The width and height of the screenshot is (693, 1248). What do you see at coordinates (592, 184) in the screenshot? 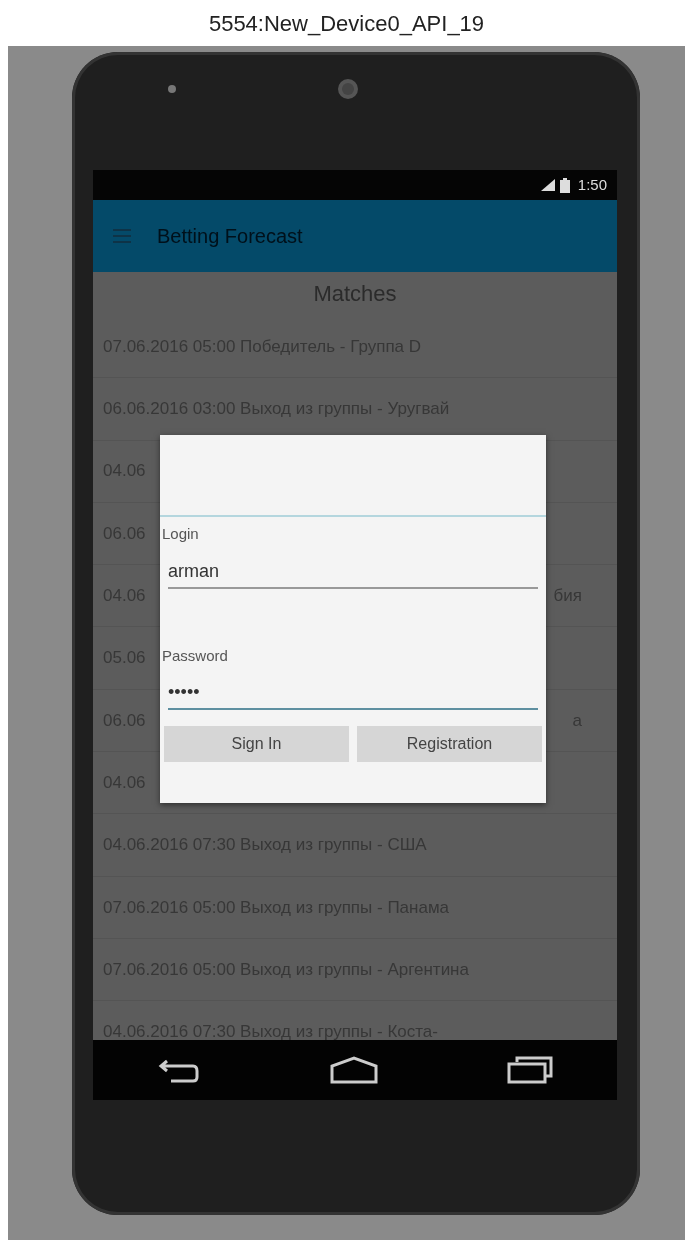
I see `clock-time: 1:50` at bounding box center [592, 184].